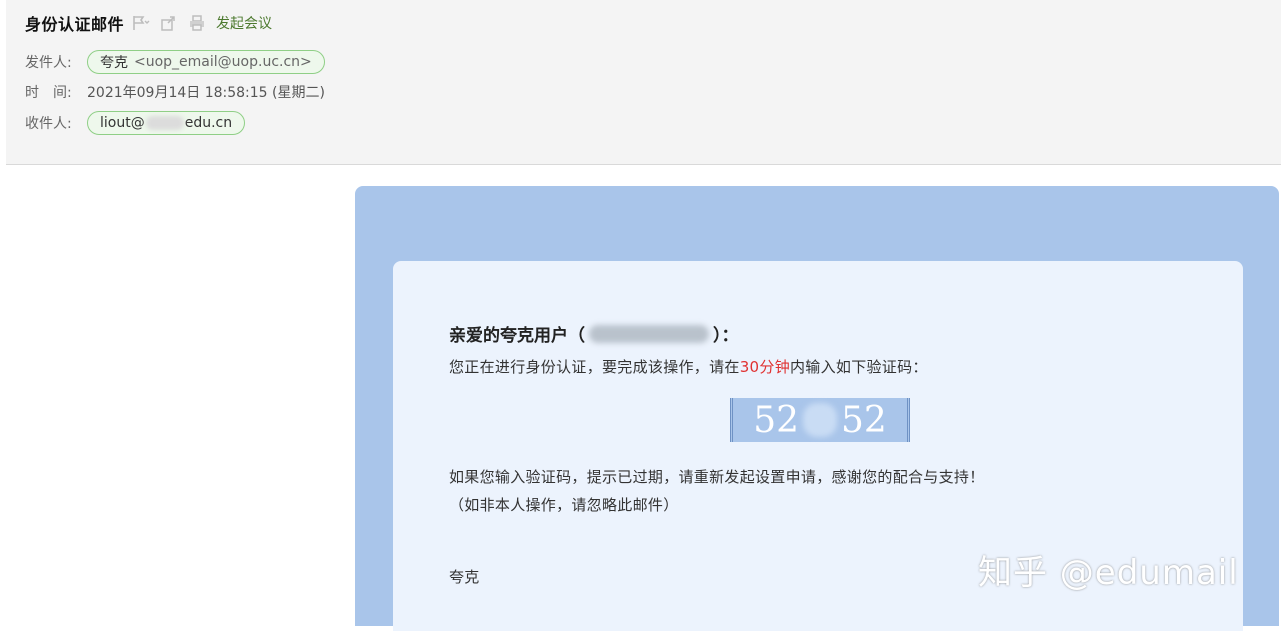 This screenshot has height=631, width=1281. What do you see at coordinates (464, 577) in the screenshot?
I see `signature: 夸克` at bounding box center [464, 577].